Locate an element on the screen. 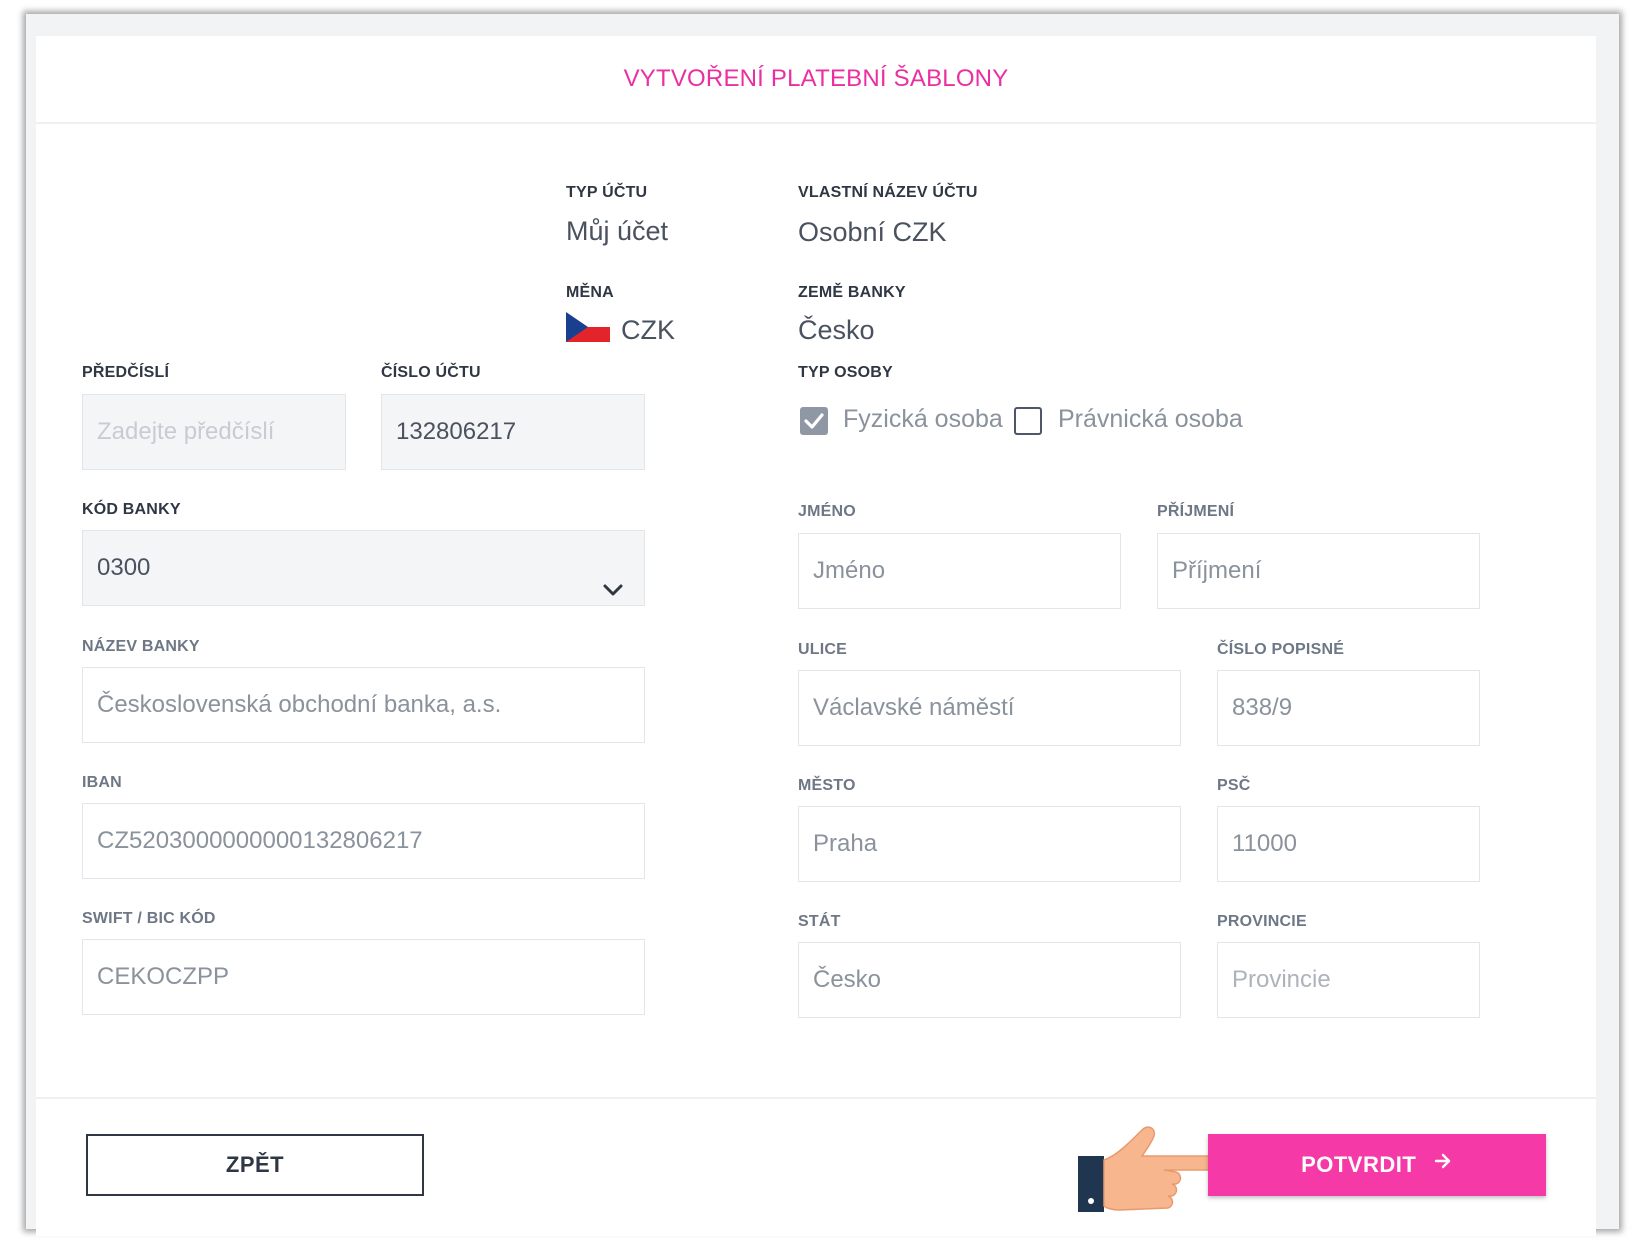  account-name-label: VLASTNÍ NÁZEV ÚČTU is located at coordinates (888, 192).